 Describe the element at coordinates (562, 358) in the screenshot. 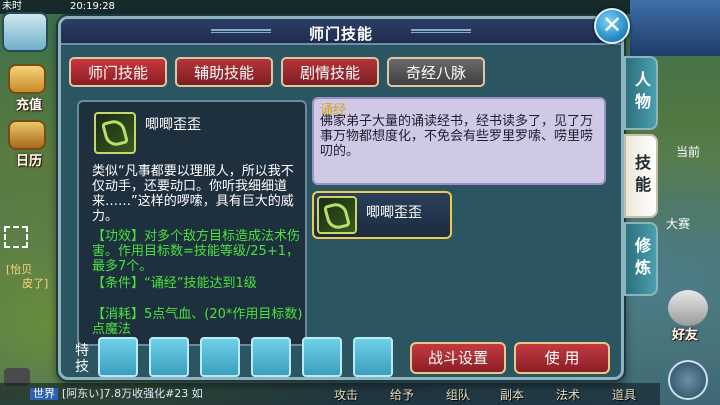

I see `use-button: 使 用` at that location.